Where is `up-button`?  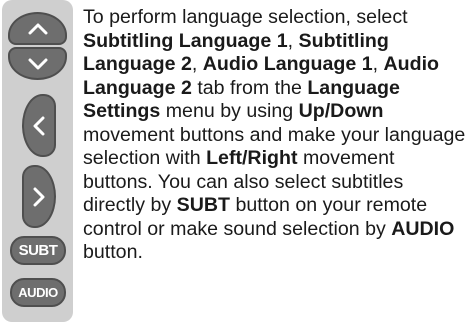 up-button is located at coordinates (37, 28).